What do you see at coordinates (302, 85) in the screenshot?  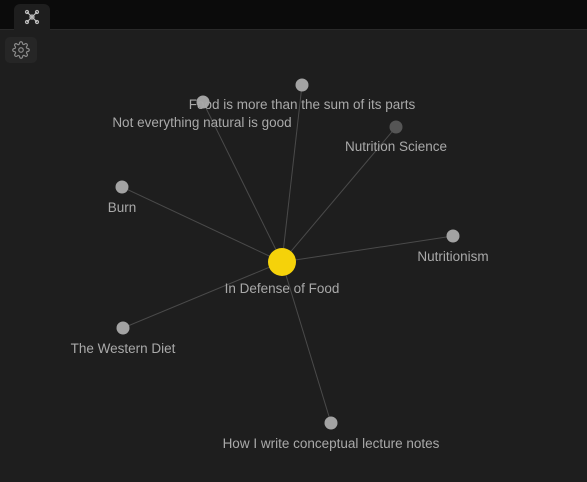 I see `graph-node-food-sum` at bounding box center [302, 85].